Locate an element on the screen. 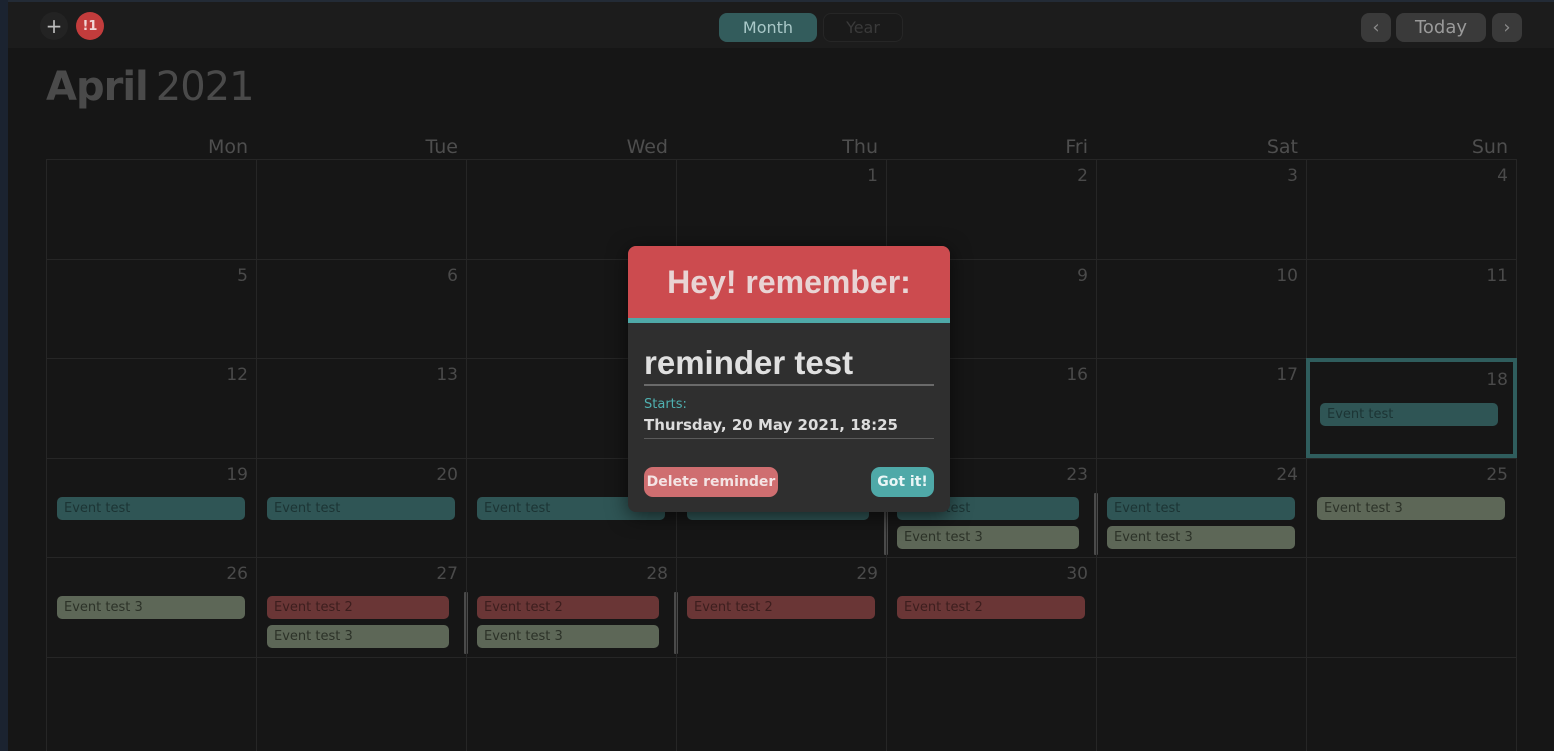 The height and width of the screenshot is (751, 1554). day-cell-28: 28 Event test 2 Event test 3 is located at coordinates (572, 607).